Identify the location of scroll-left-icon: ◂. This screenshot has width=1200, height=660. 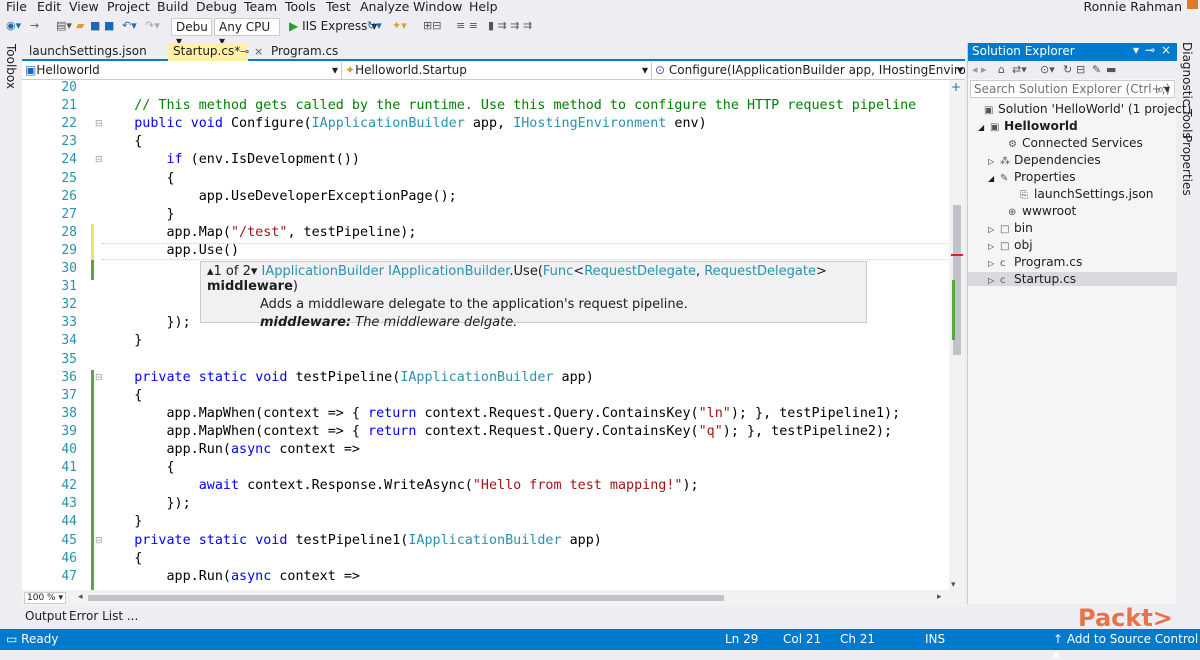
(80, 597).